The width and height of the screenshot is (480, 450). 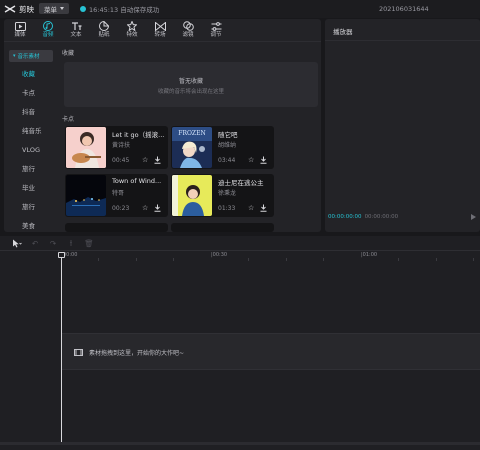 I want to click on empty-state-subtitle: 收藏的音乐将会出现在这里, so click(x=190, y=92).